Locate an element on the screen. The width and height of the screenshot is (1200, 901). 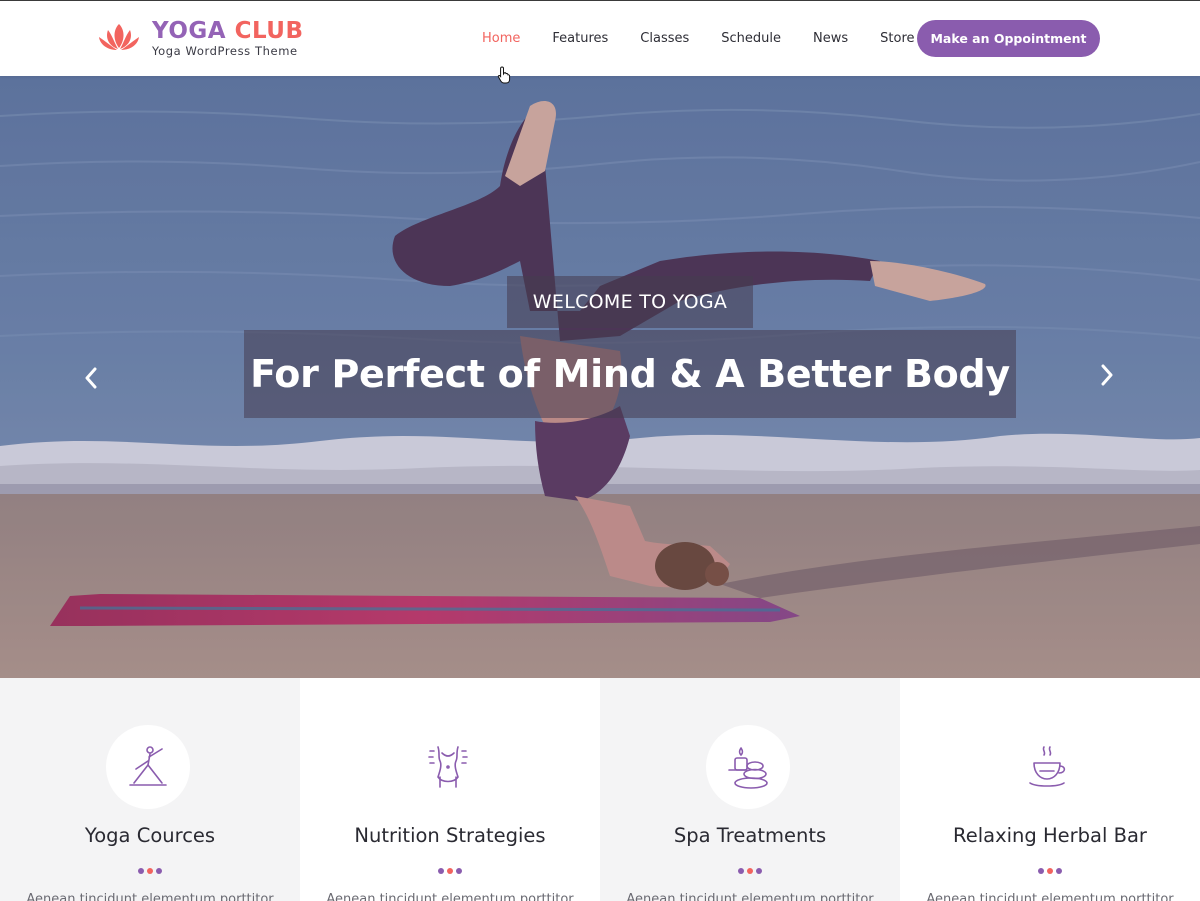
nav-item-schedule: Schedule is located at coordinates (751, 39).